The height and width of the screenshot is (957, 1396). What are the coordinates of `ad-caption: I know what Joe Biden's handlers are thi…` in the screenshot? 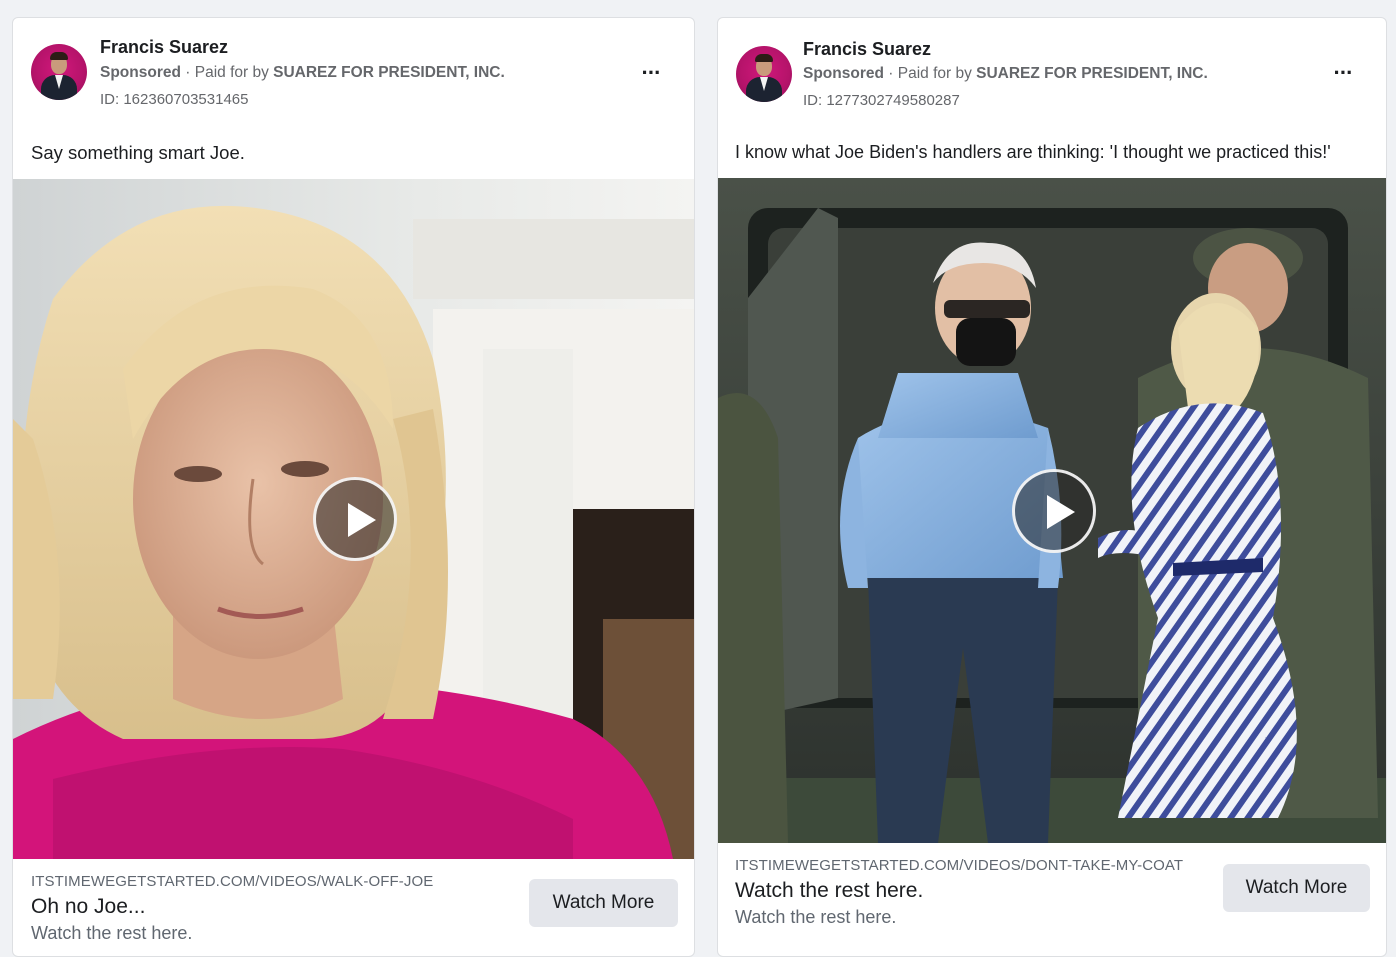 It's located at (1033, 152).